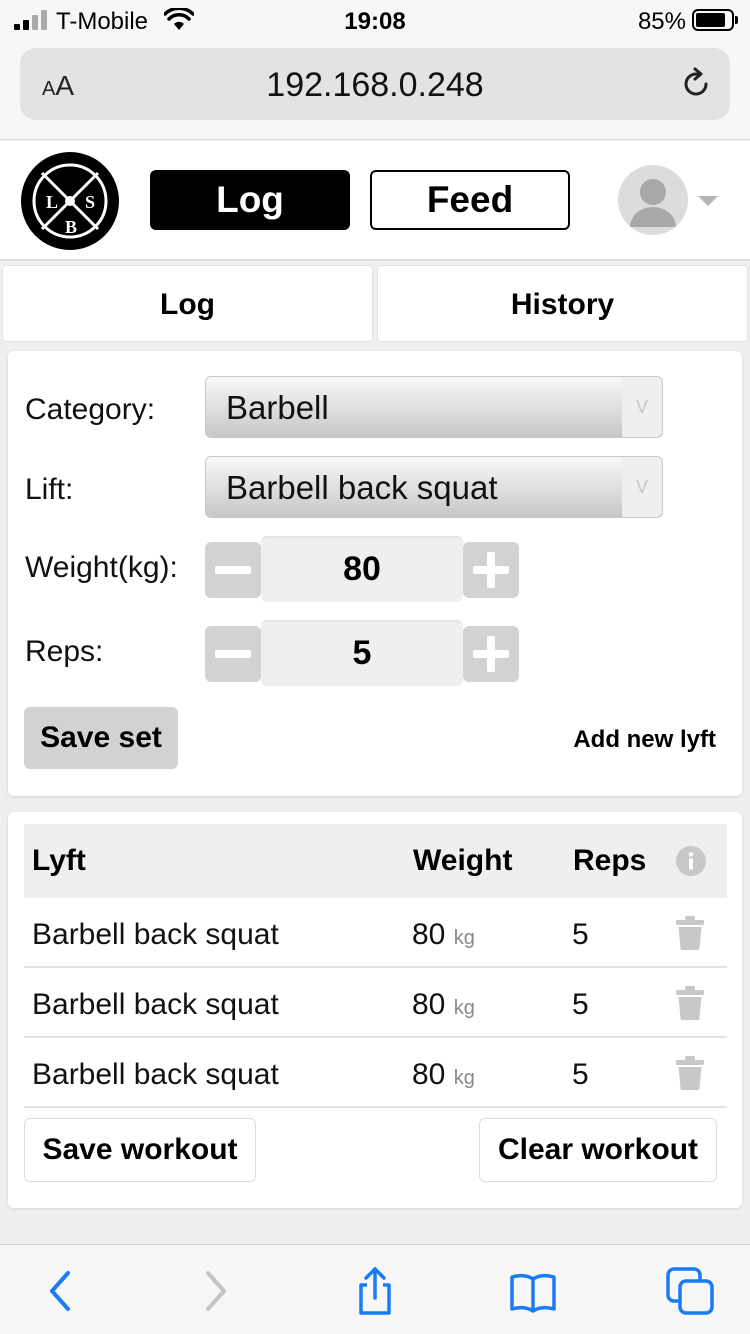  I want to click on browser-toolbar, so click(375, 1289).